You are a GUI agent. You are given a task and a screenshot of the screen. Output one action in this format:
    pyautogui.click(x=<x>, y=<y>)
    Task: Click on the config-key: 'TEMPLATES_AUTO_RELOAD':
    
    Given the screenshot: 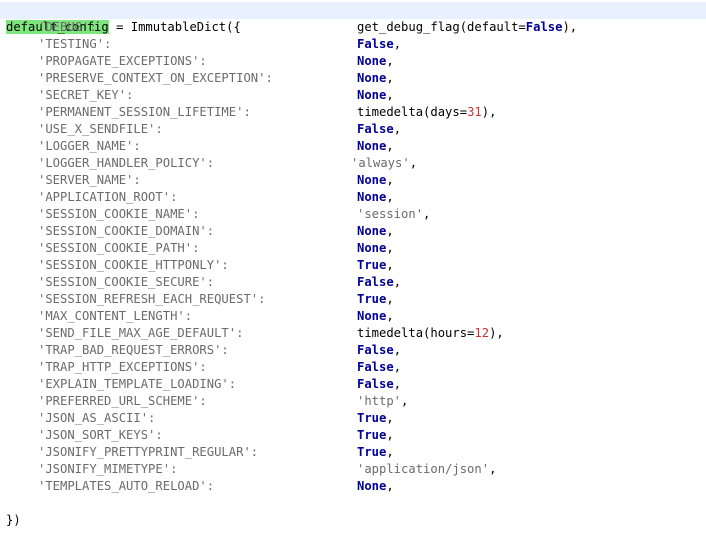 What is the action you would take?
    pyautogui.click(x=126, y=486)
    